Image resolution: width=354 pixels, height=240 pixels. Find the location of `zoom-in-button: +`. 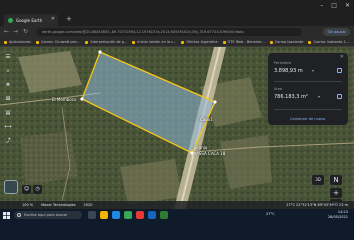

zoom-in-button: + is located at coordinates (336, 193).